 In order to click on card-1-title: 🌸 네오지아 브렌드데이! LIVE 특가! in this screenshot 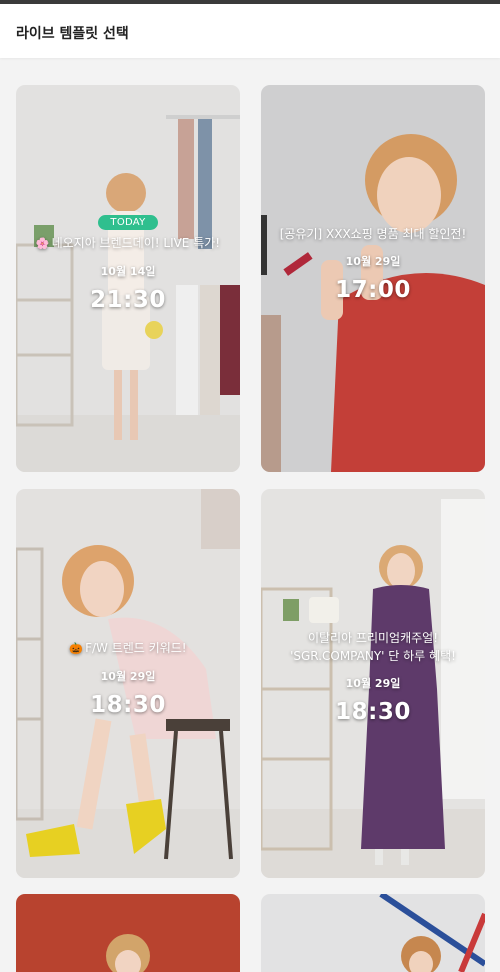, I will do `click(128, 243)`.